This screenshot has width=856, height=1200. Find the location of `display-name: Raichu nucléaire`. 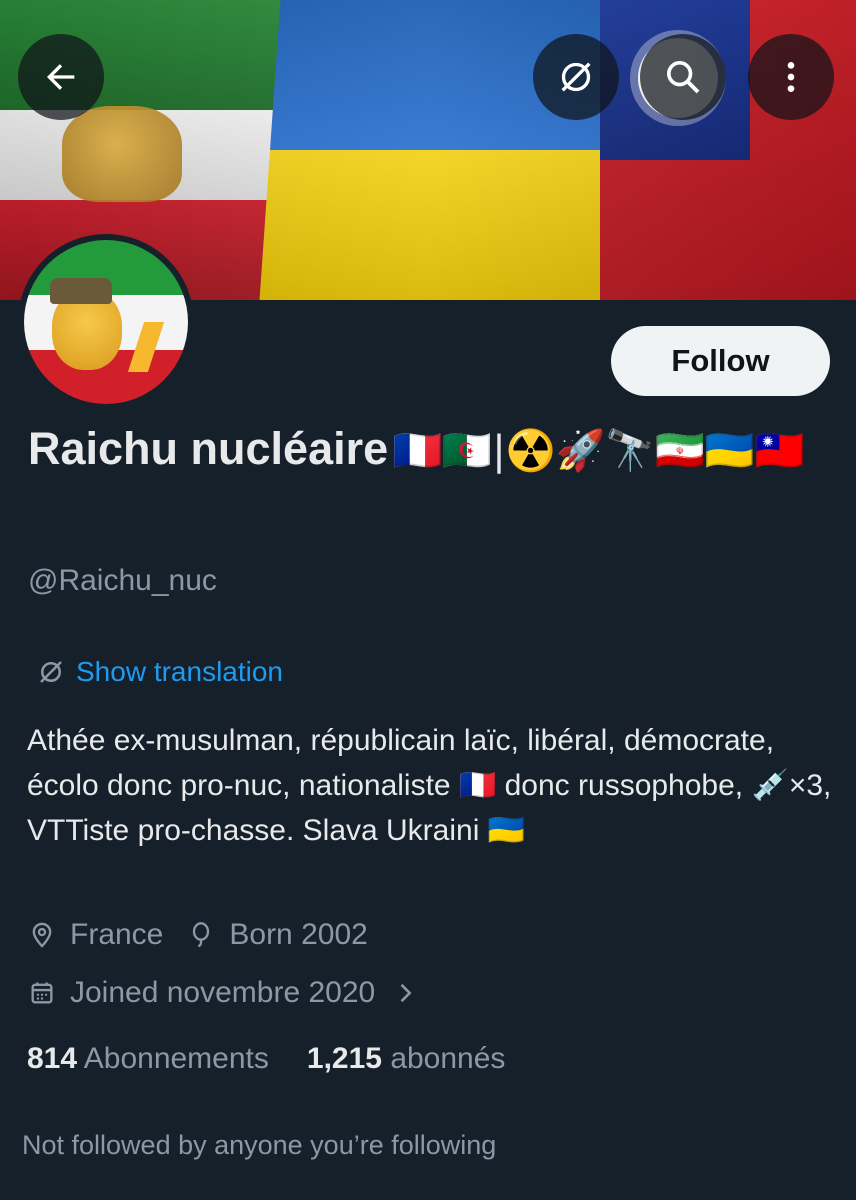

display-name: Raichu nucléaire is located at coordinates (208, 448).